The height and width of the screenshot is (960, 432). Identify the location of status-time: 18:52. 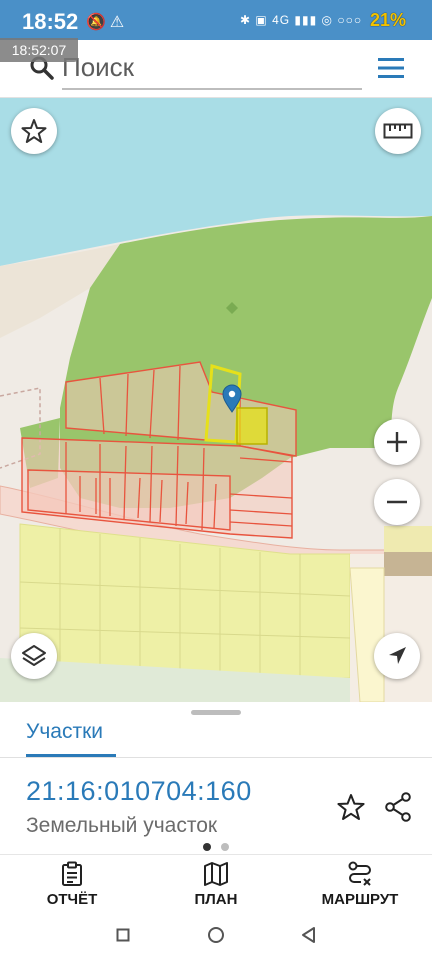
(50, 21).